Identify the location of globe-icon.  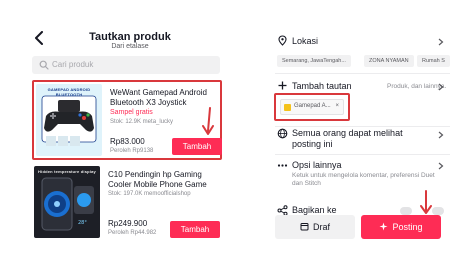
(282, 133).